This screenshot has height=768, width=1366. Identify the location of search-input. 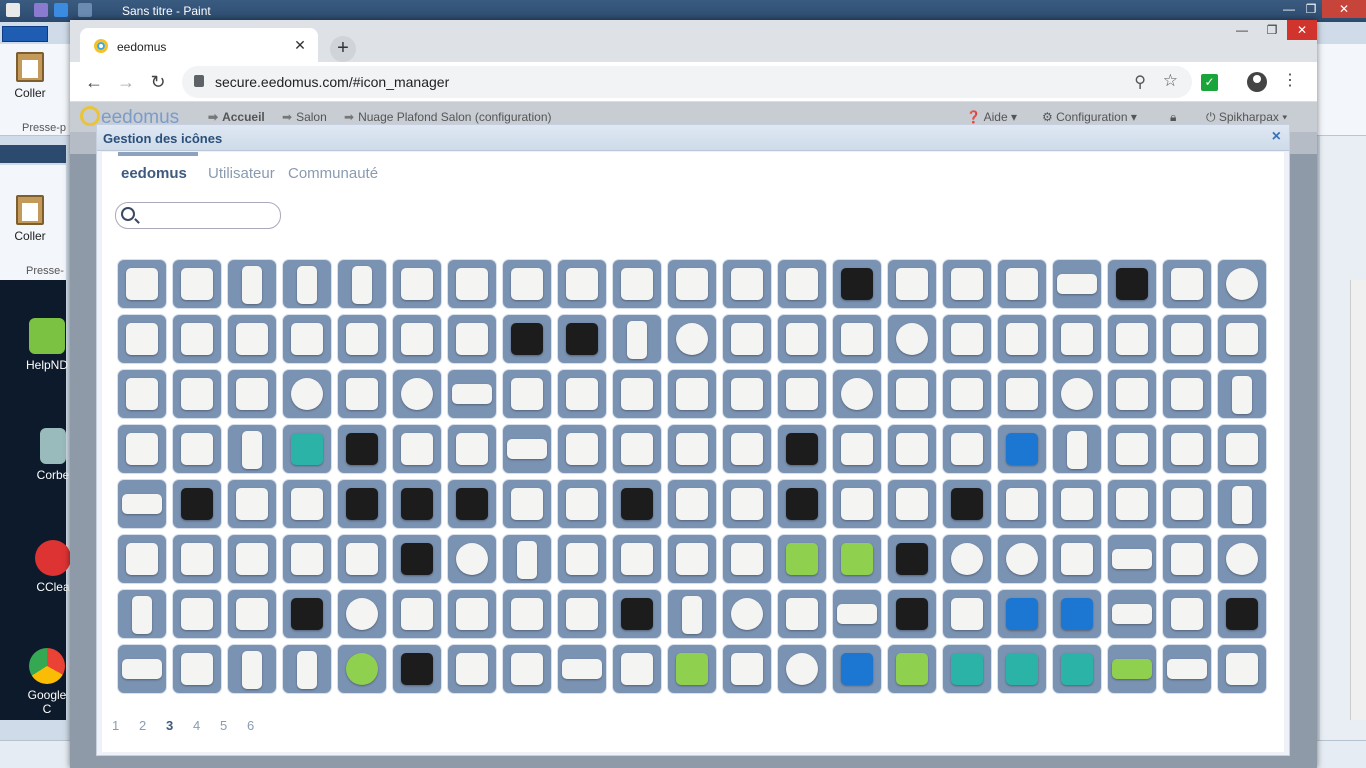
(208, 216).